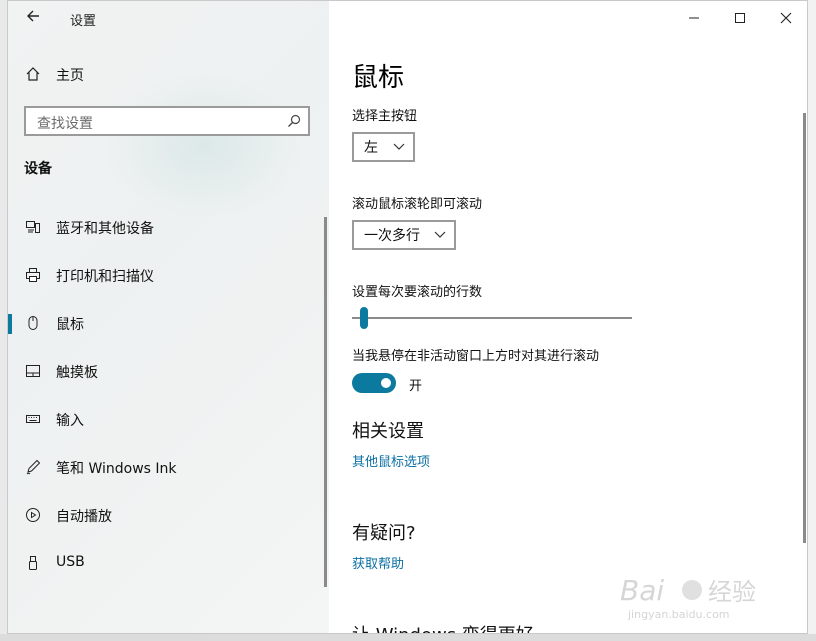 The height and width of the screenshot is (641, 816). Describe the element at coordinates (168, 275) in the screenshot. I see `sidebar-item-printers: 打印机和扫描仪` at that location.